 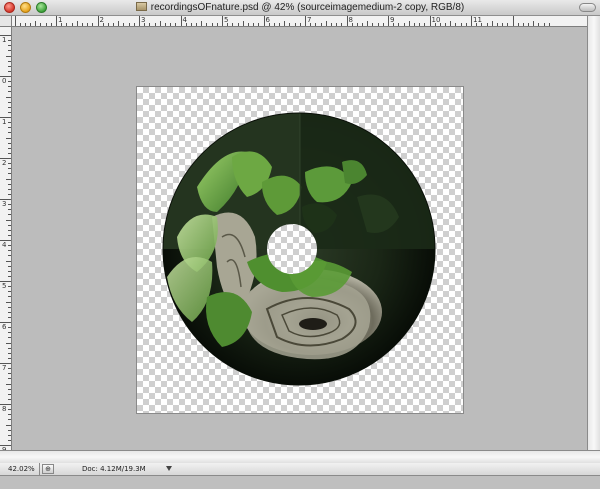 What do you see at coordinates (300, 456) in the screenshot?
I see `horizontal-scrollbar` at bounding box center [300, 456].